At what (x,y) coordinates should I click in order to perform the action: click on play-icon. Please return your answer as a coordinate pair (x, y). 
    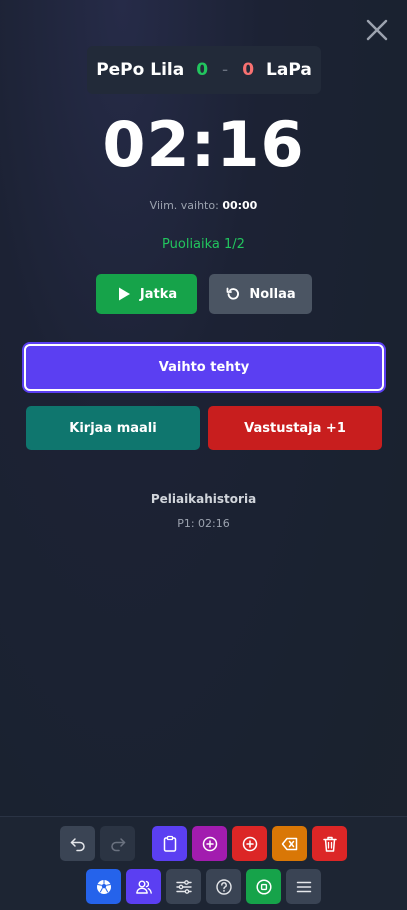
    Looking at the image, I should click on (124, 294).